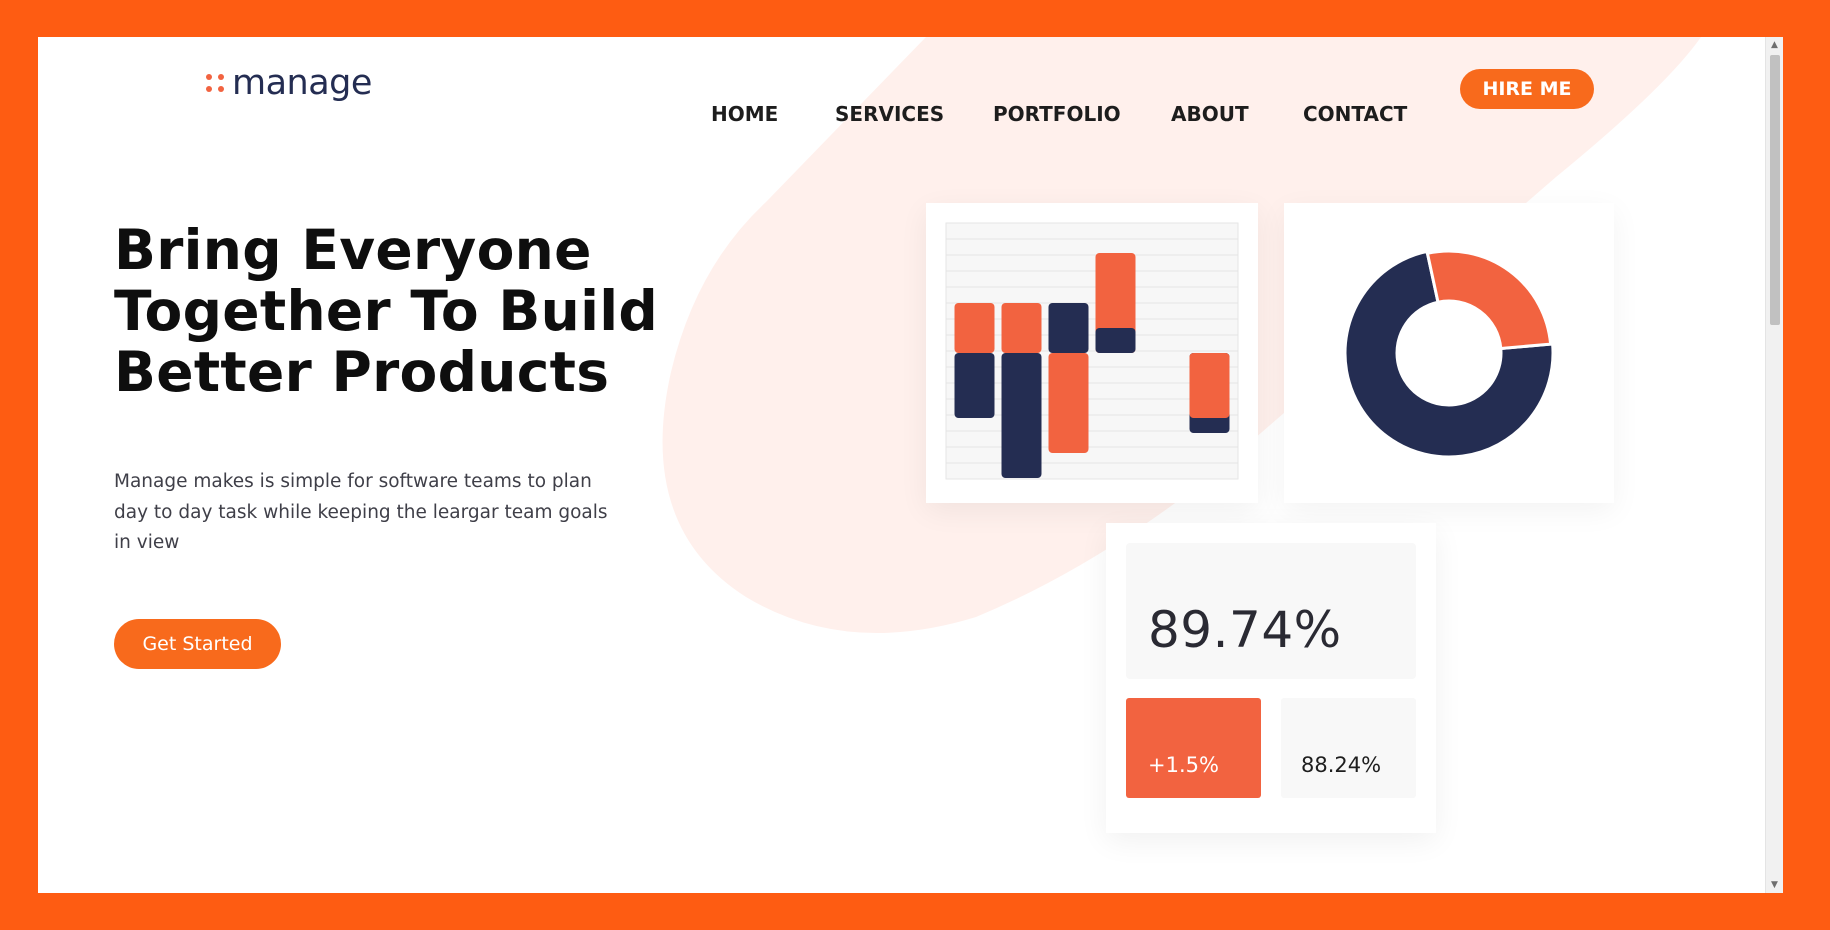 Image resolution: width=1830 pixels, height=930 pixels. I want to click on vertical-scrollbar: ▲ ▼, so click(1774, 465).